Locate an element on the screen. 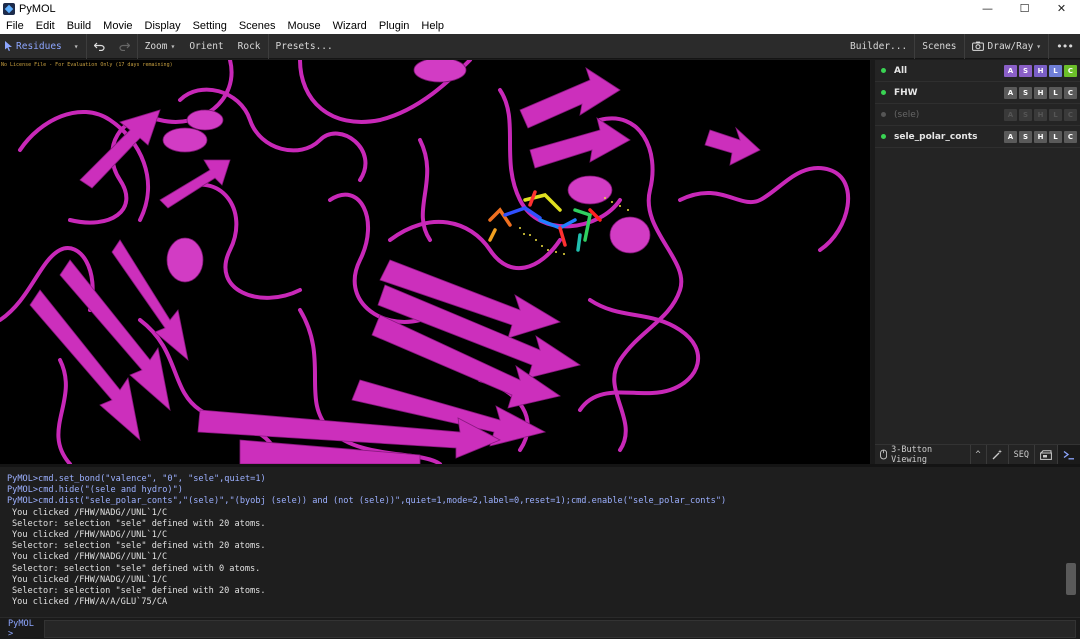 This screenshot has width=1080, height=639. more-icon: ••• is located at coordinates (1065, 46).